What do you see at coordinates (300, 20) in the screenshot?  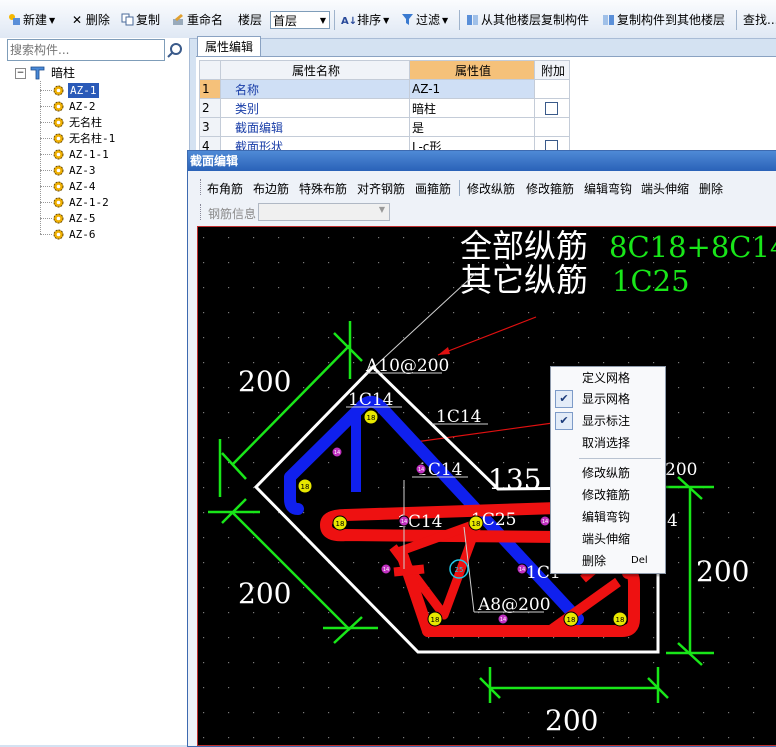 I see `floor-select: 首层 ▼` at bounding box center [300, 20].